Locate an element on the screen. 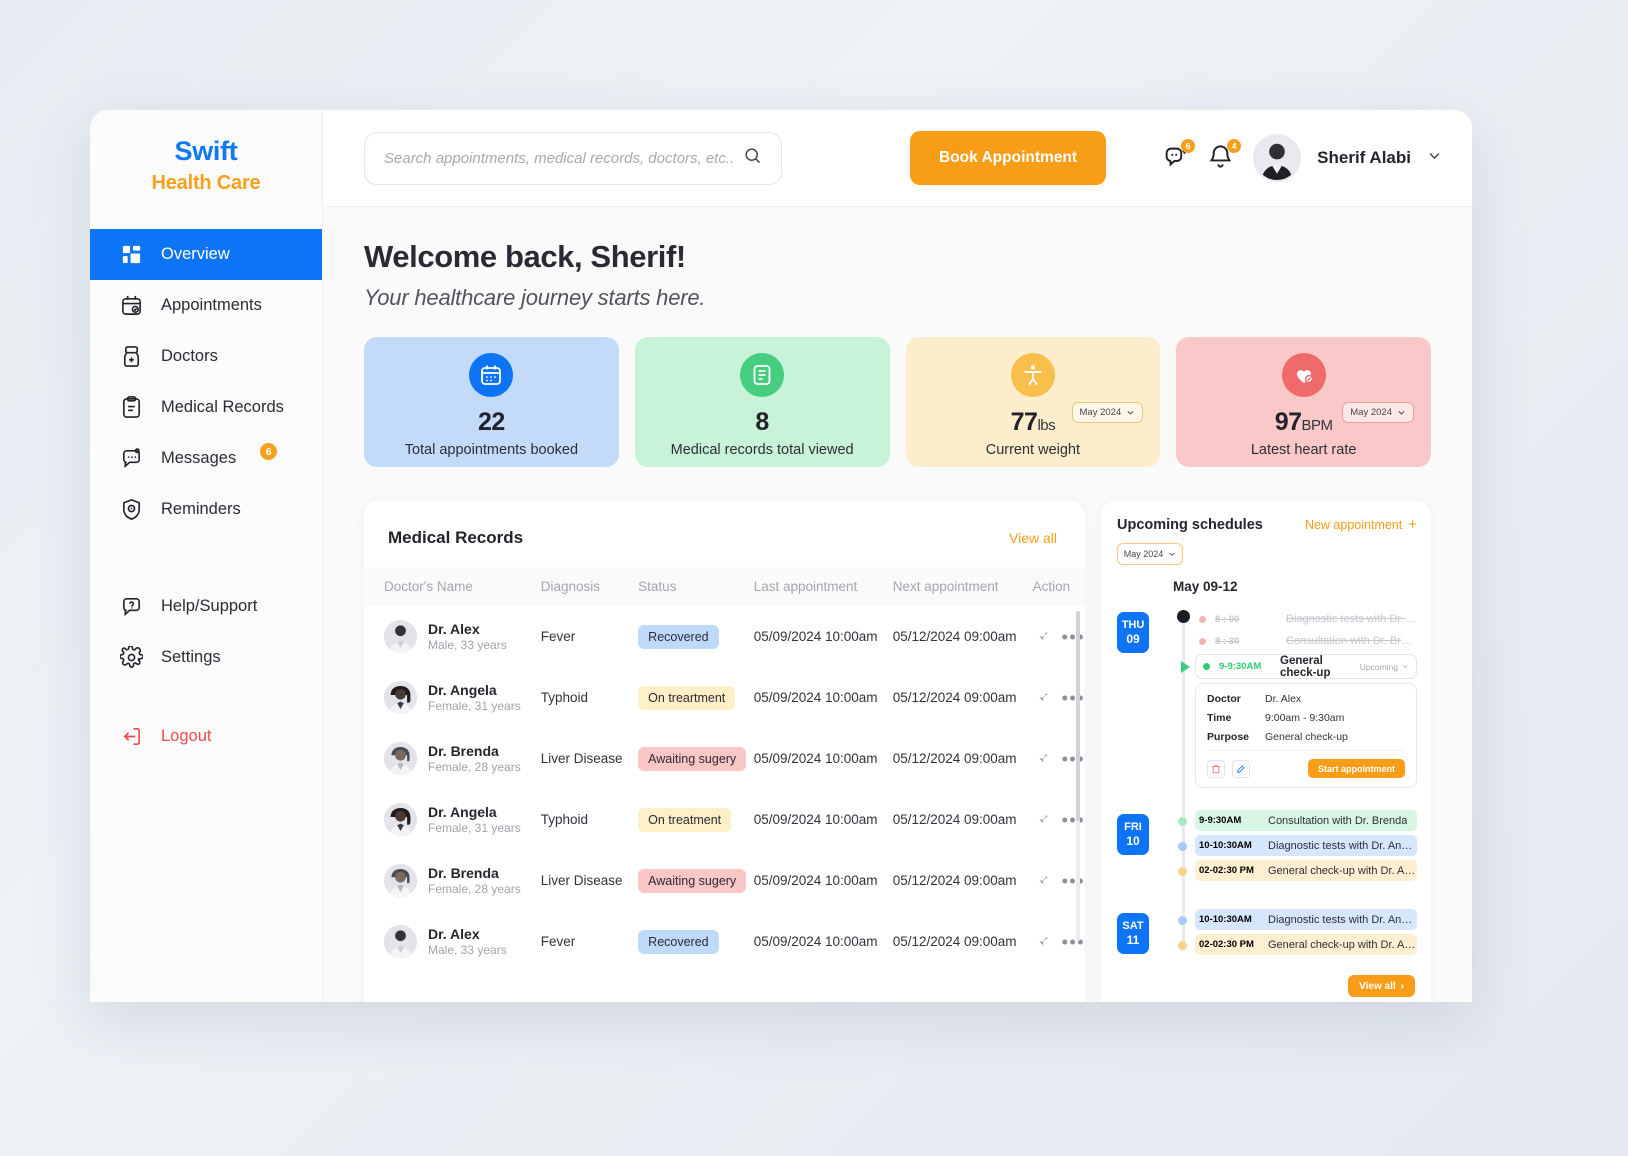  cell-status: On treartment is located at coordinates (696, 697).